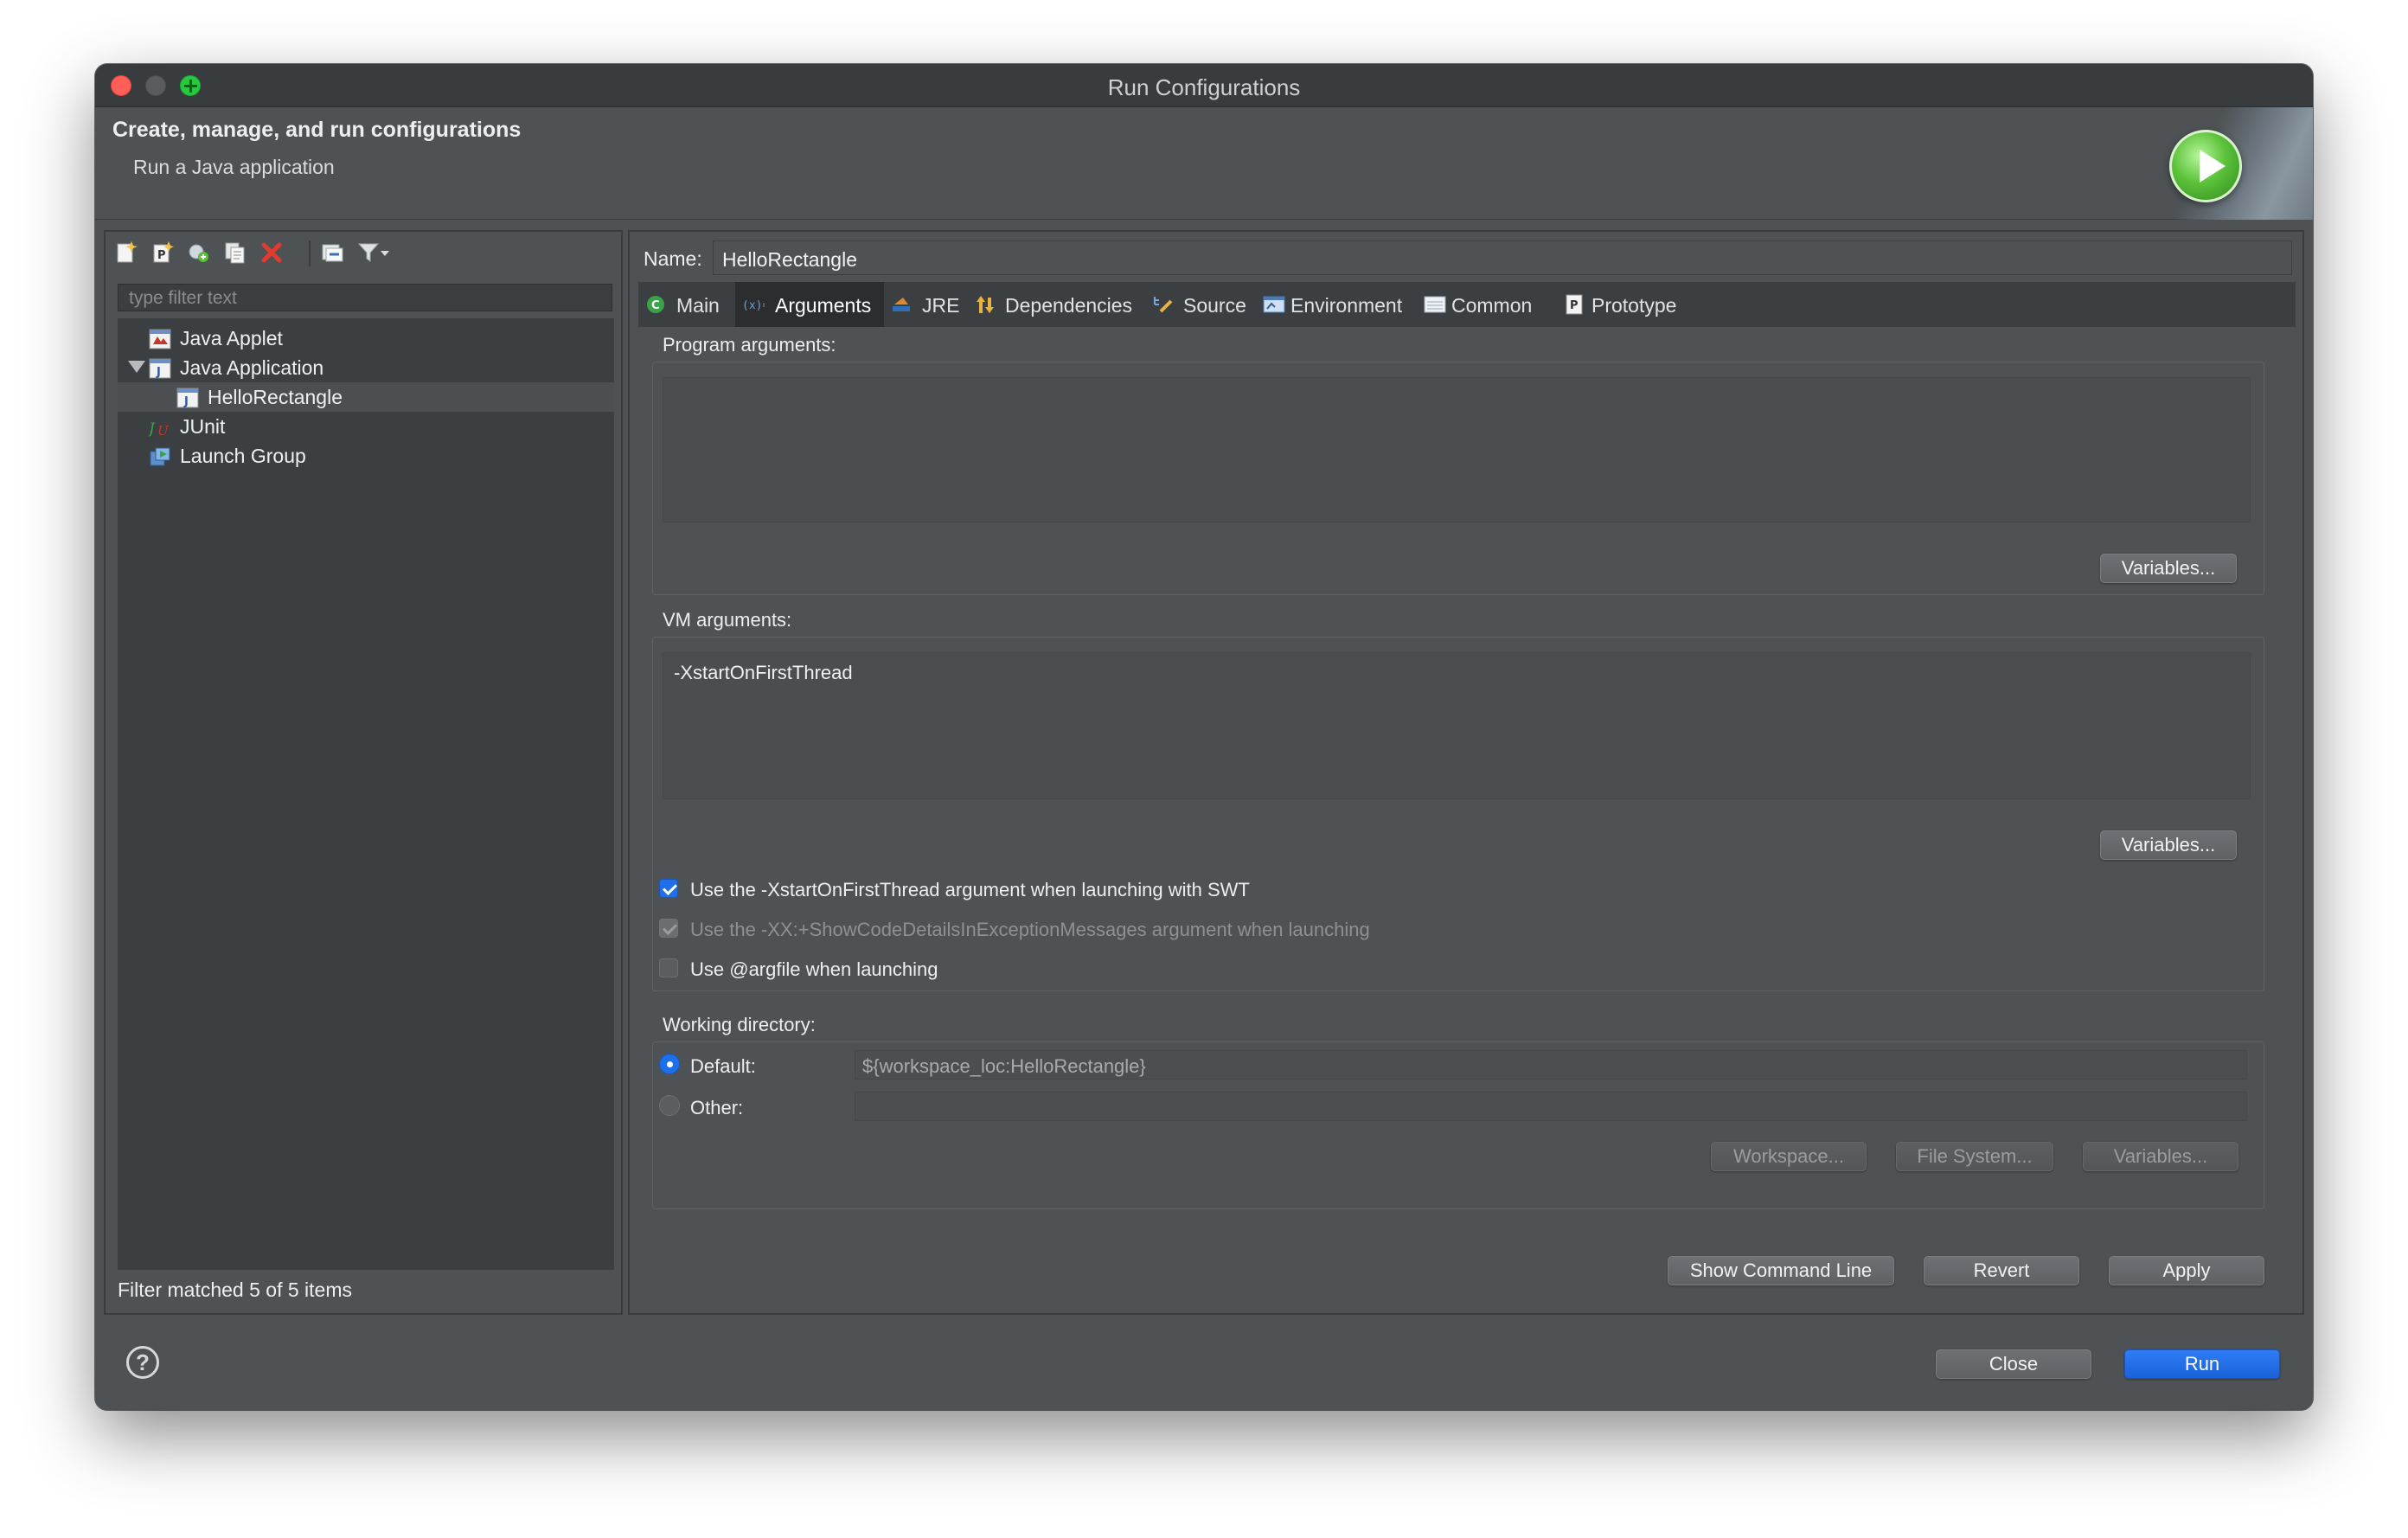  What do you see at coordinates (1056, 304) in the screenshot?
I see `tab-dependencies: Dependencies` at bounding box center [1056, 304].